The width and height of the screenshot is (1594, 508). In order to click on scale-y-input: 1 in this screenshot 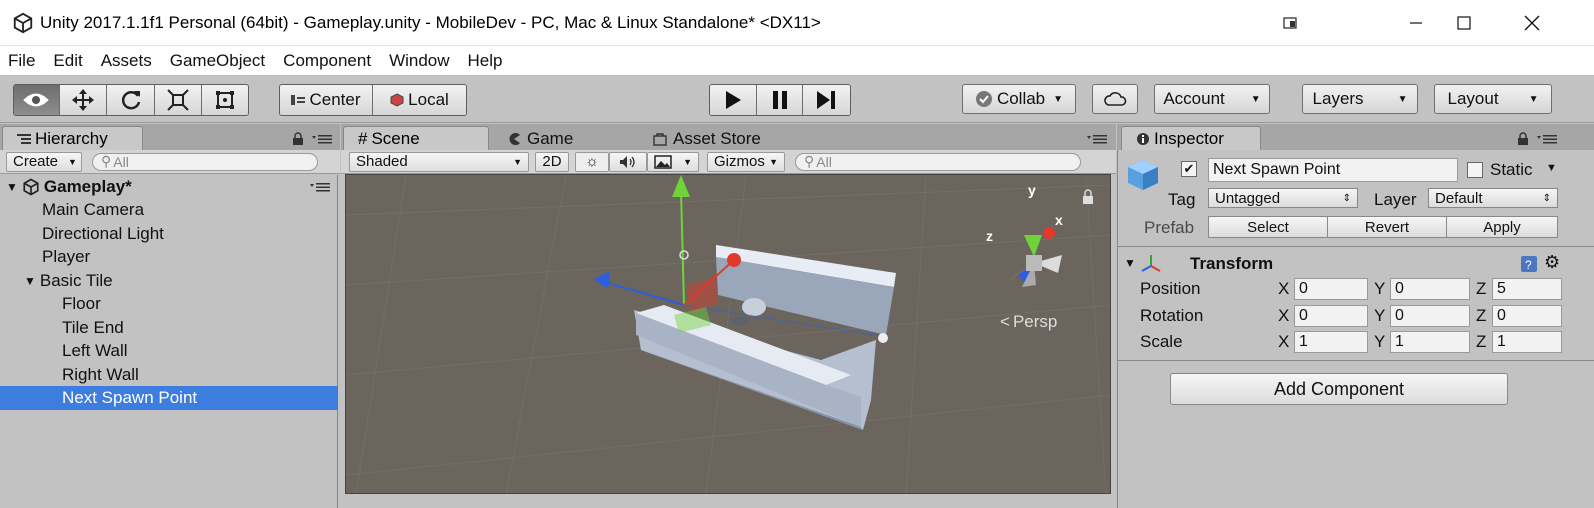, I will do `click(1430, 342)`.